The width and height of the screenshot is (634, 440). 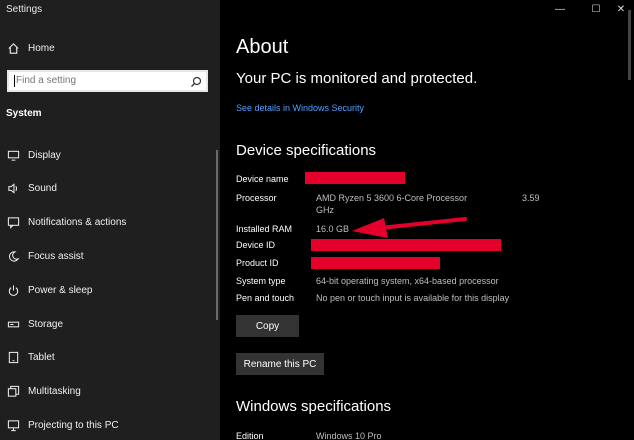 I want to click on sidebar-item-label: Projecting to this PC, so click(x=73, y=425).